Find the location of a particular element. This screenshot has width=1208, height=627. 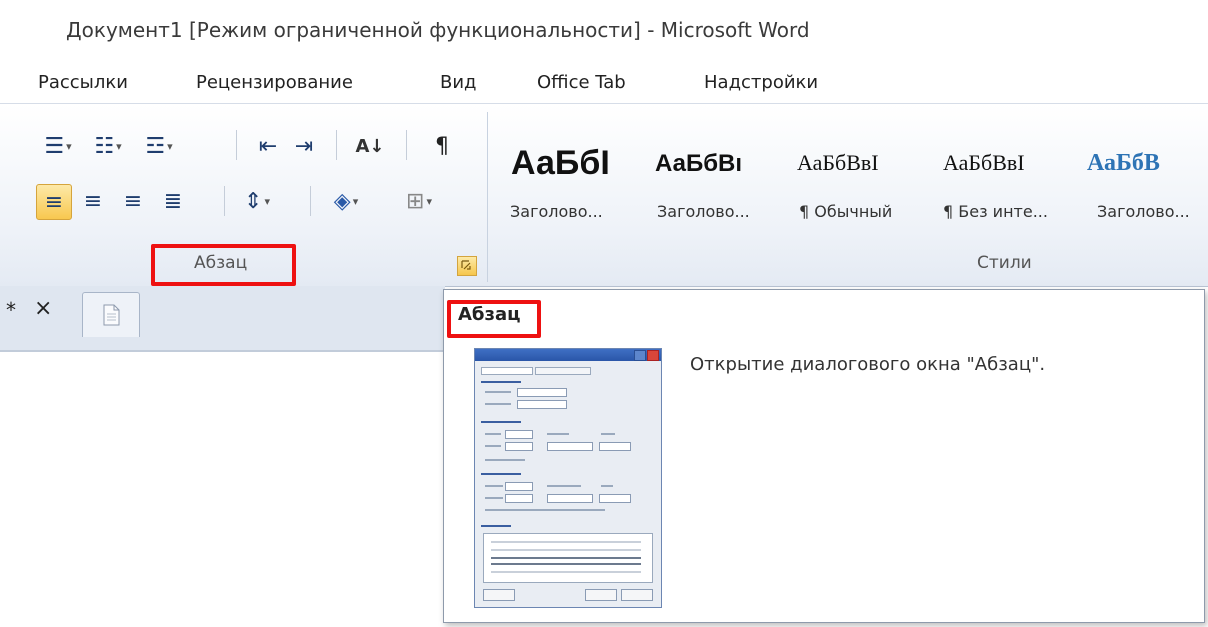

style-name: ¶ Обычный is located at coordinates (846, 211).